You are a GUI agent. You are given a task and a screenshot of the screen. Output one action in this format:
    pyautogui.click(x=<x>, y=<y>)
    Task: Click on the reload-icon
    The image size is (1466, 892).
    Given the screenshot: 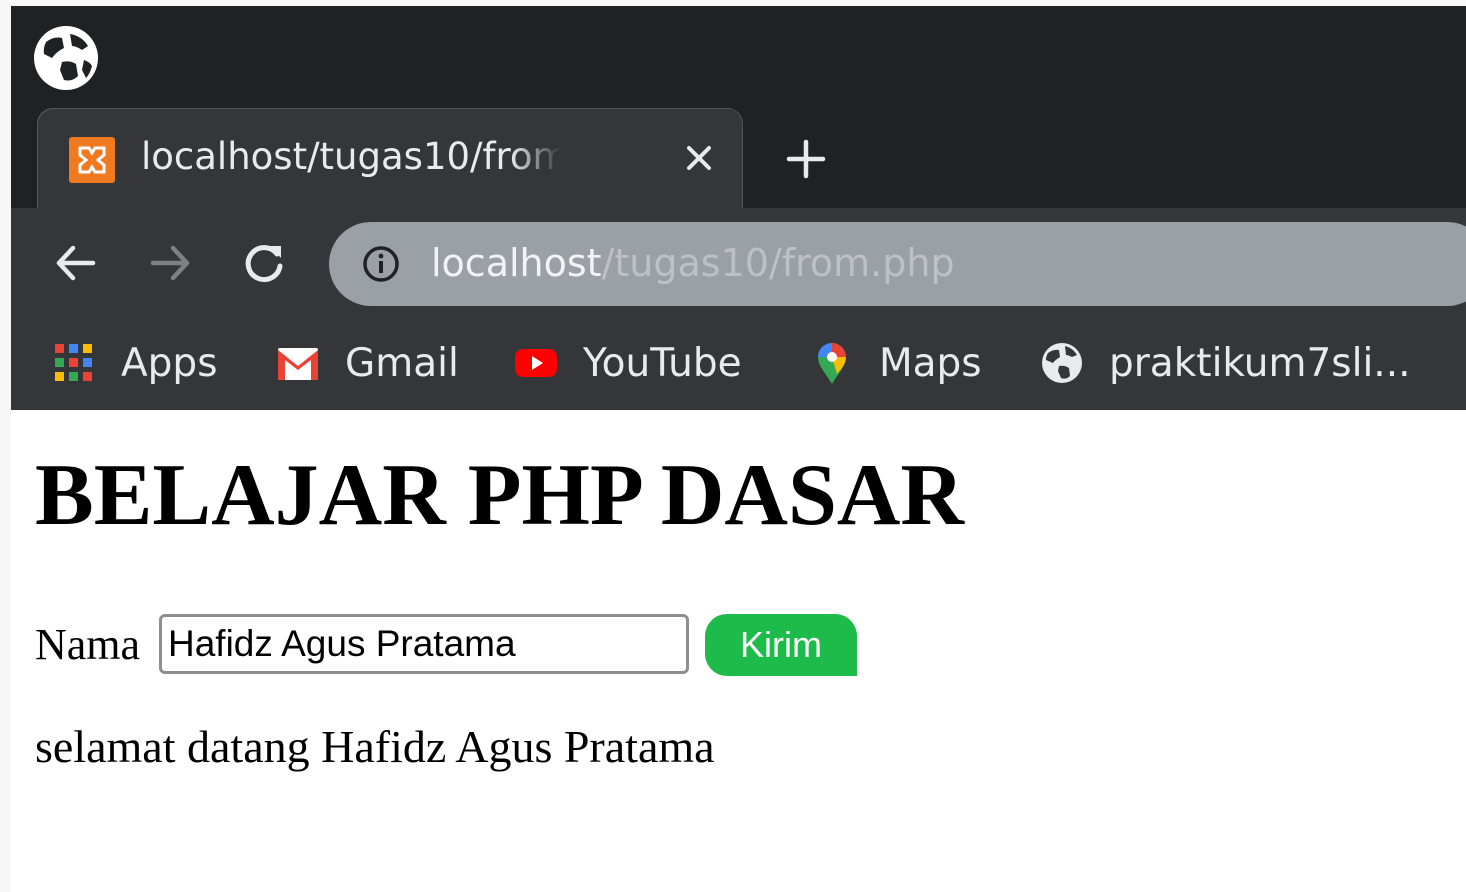 What is the action you would take?
    pyautogui.click(x=264, y=263)
    